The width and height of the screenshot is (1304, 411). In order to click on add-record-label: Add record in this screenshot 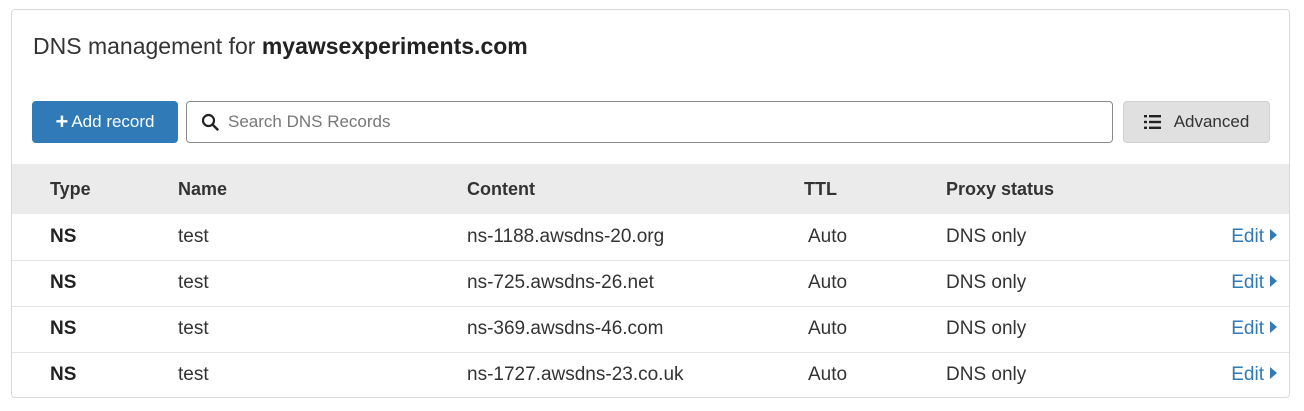, I will do `click(113, 121)`.